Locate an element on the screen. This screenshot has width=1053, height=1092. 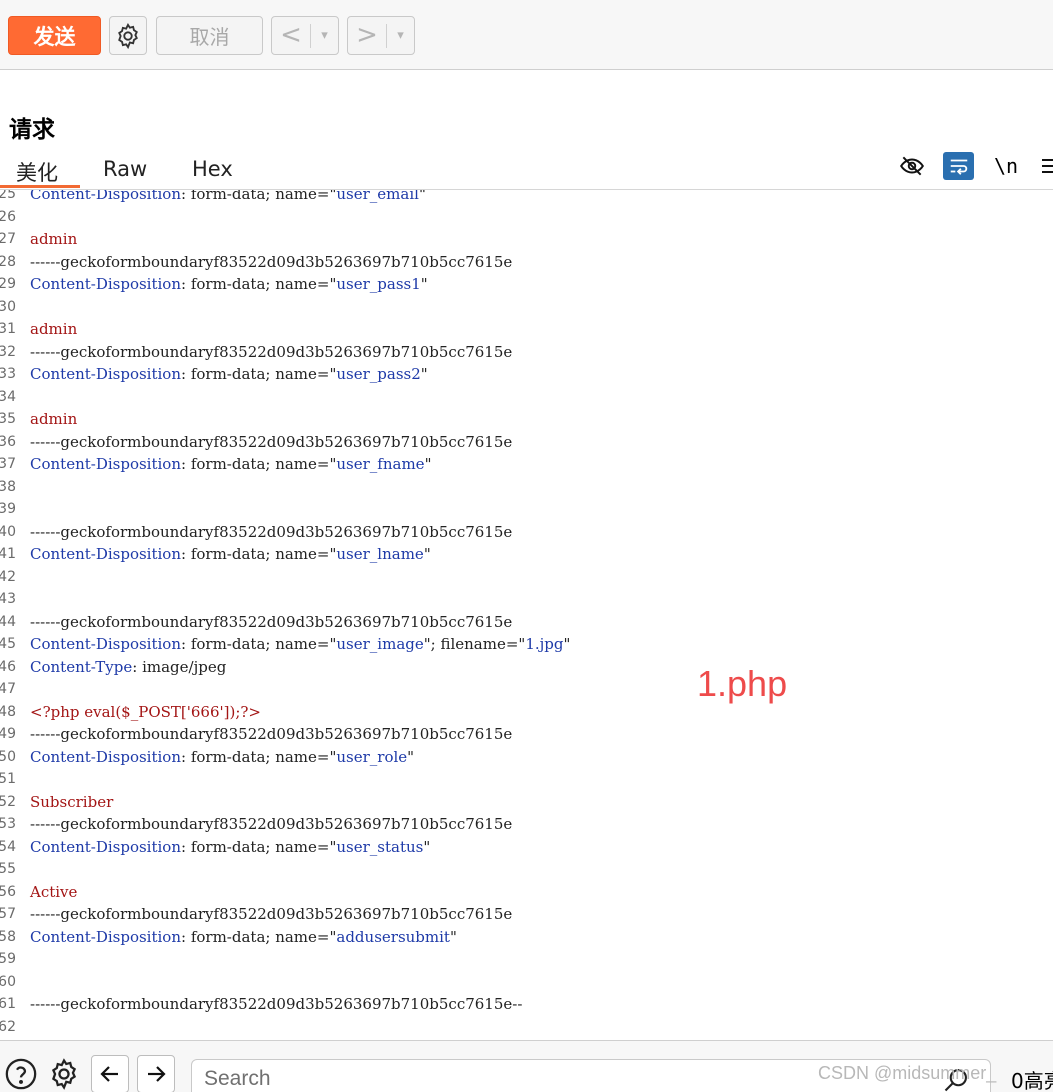
line-number: 39 is located at coordinates (8, 509).